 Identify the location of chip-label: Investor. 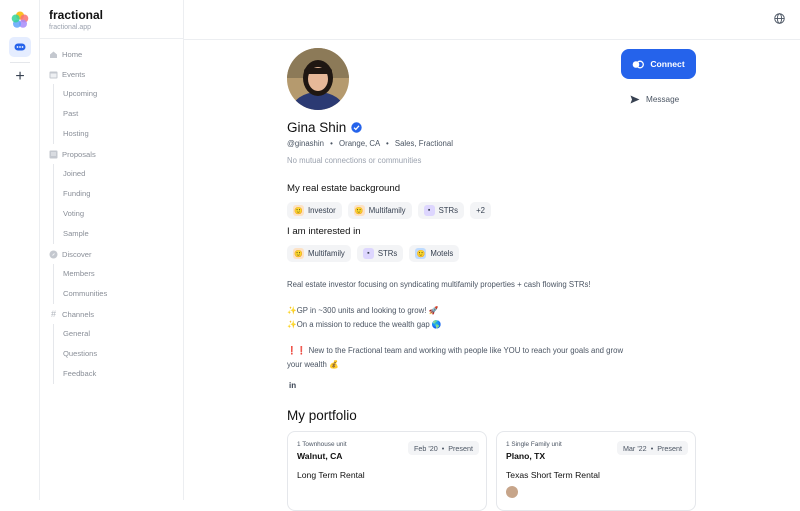
(322, 210).